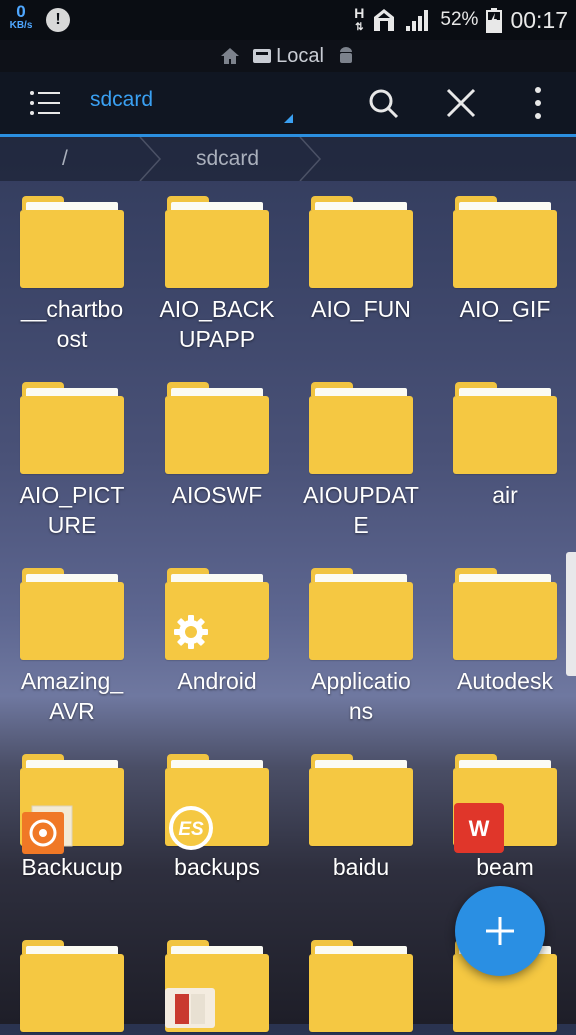 Image resolution: width=576 pixels, height=1035 pixels. What do you see at coordinates (359, 18) in the screenshot?
I see `network-type: H ⇅` at bounding box center [359, 18].